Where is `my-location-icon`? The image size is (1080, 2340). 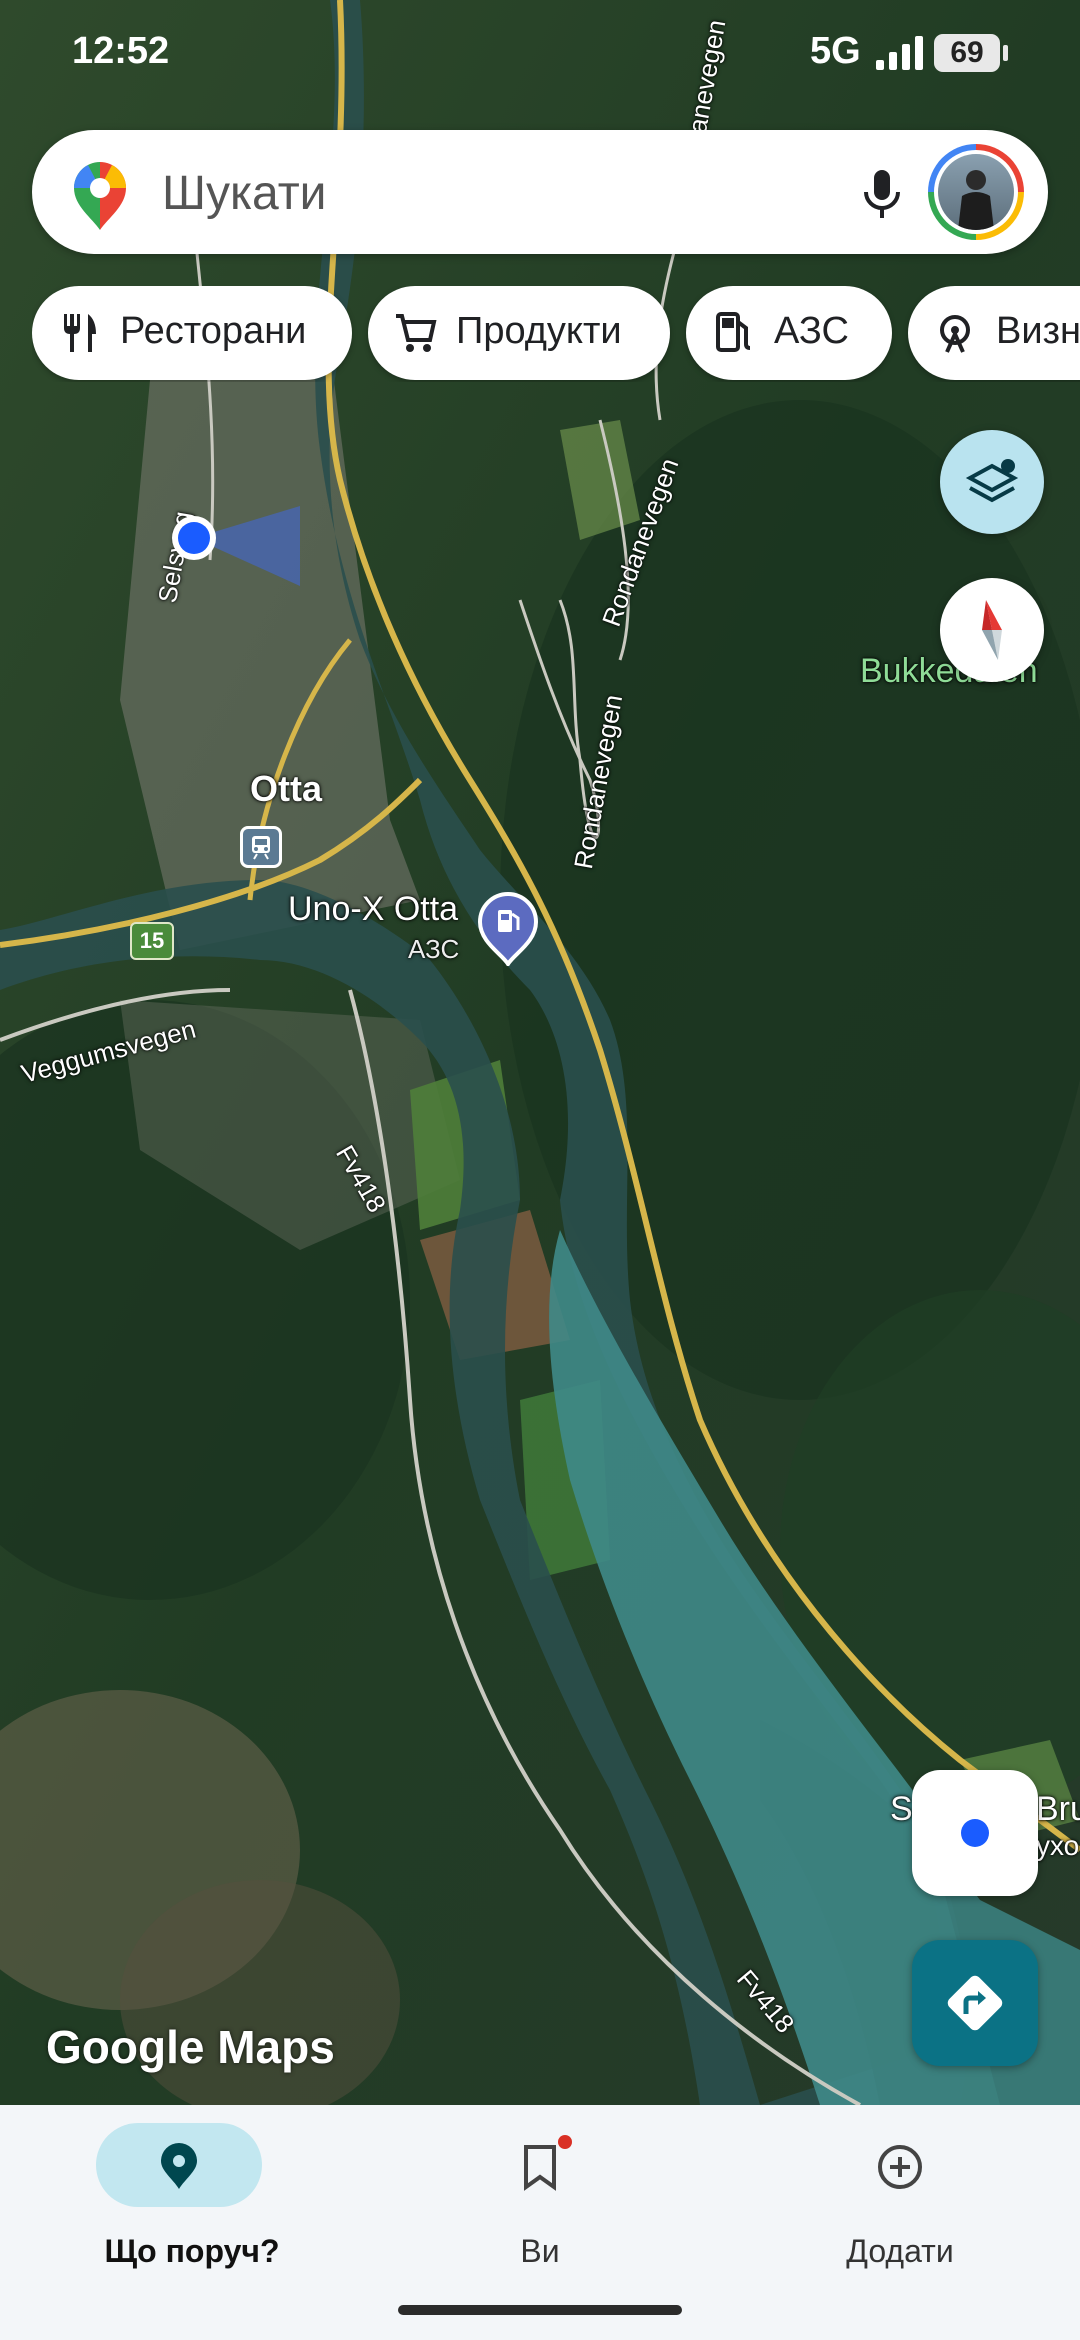
my-location-icon is located at coordinates (975, 1833).